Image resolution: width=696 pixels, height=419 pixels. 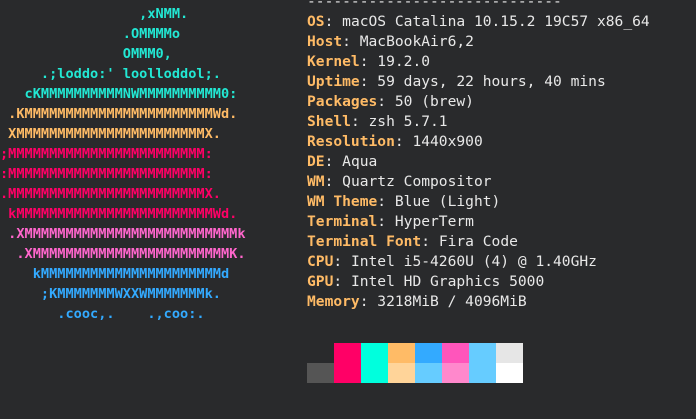 I want to click on info-key: Host, so click(x=325, y=41).